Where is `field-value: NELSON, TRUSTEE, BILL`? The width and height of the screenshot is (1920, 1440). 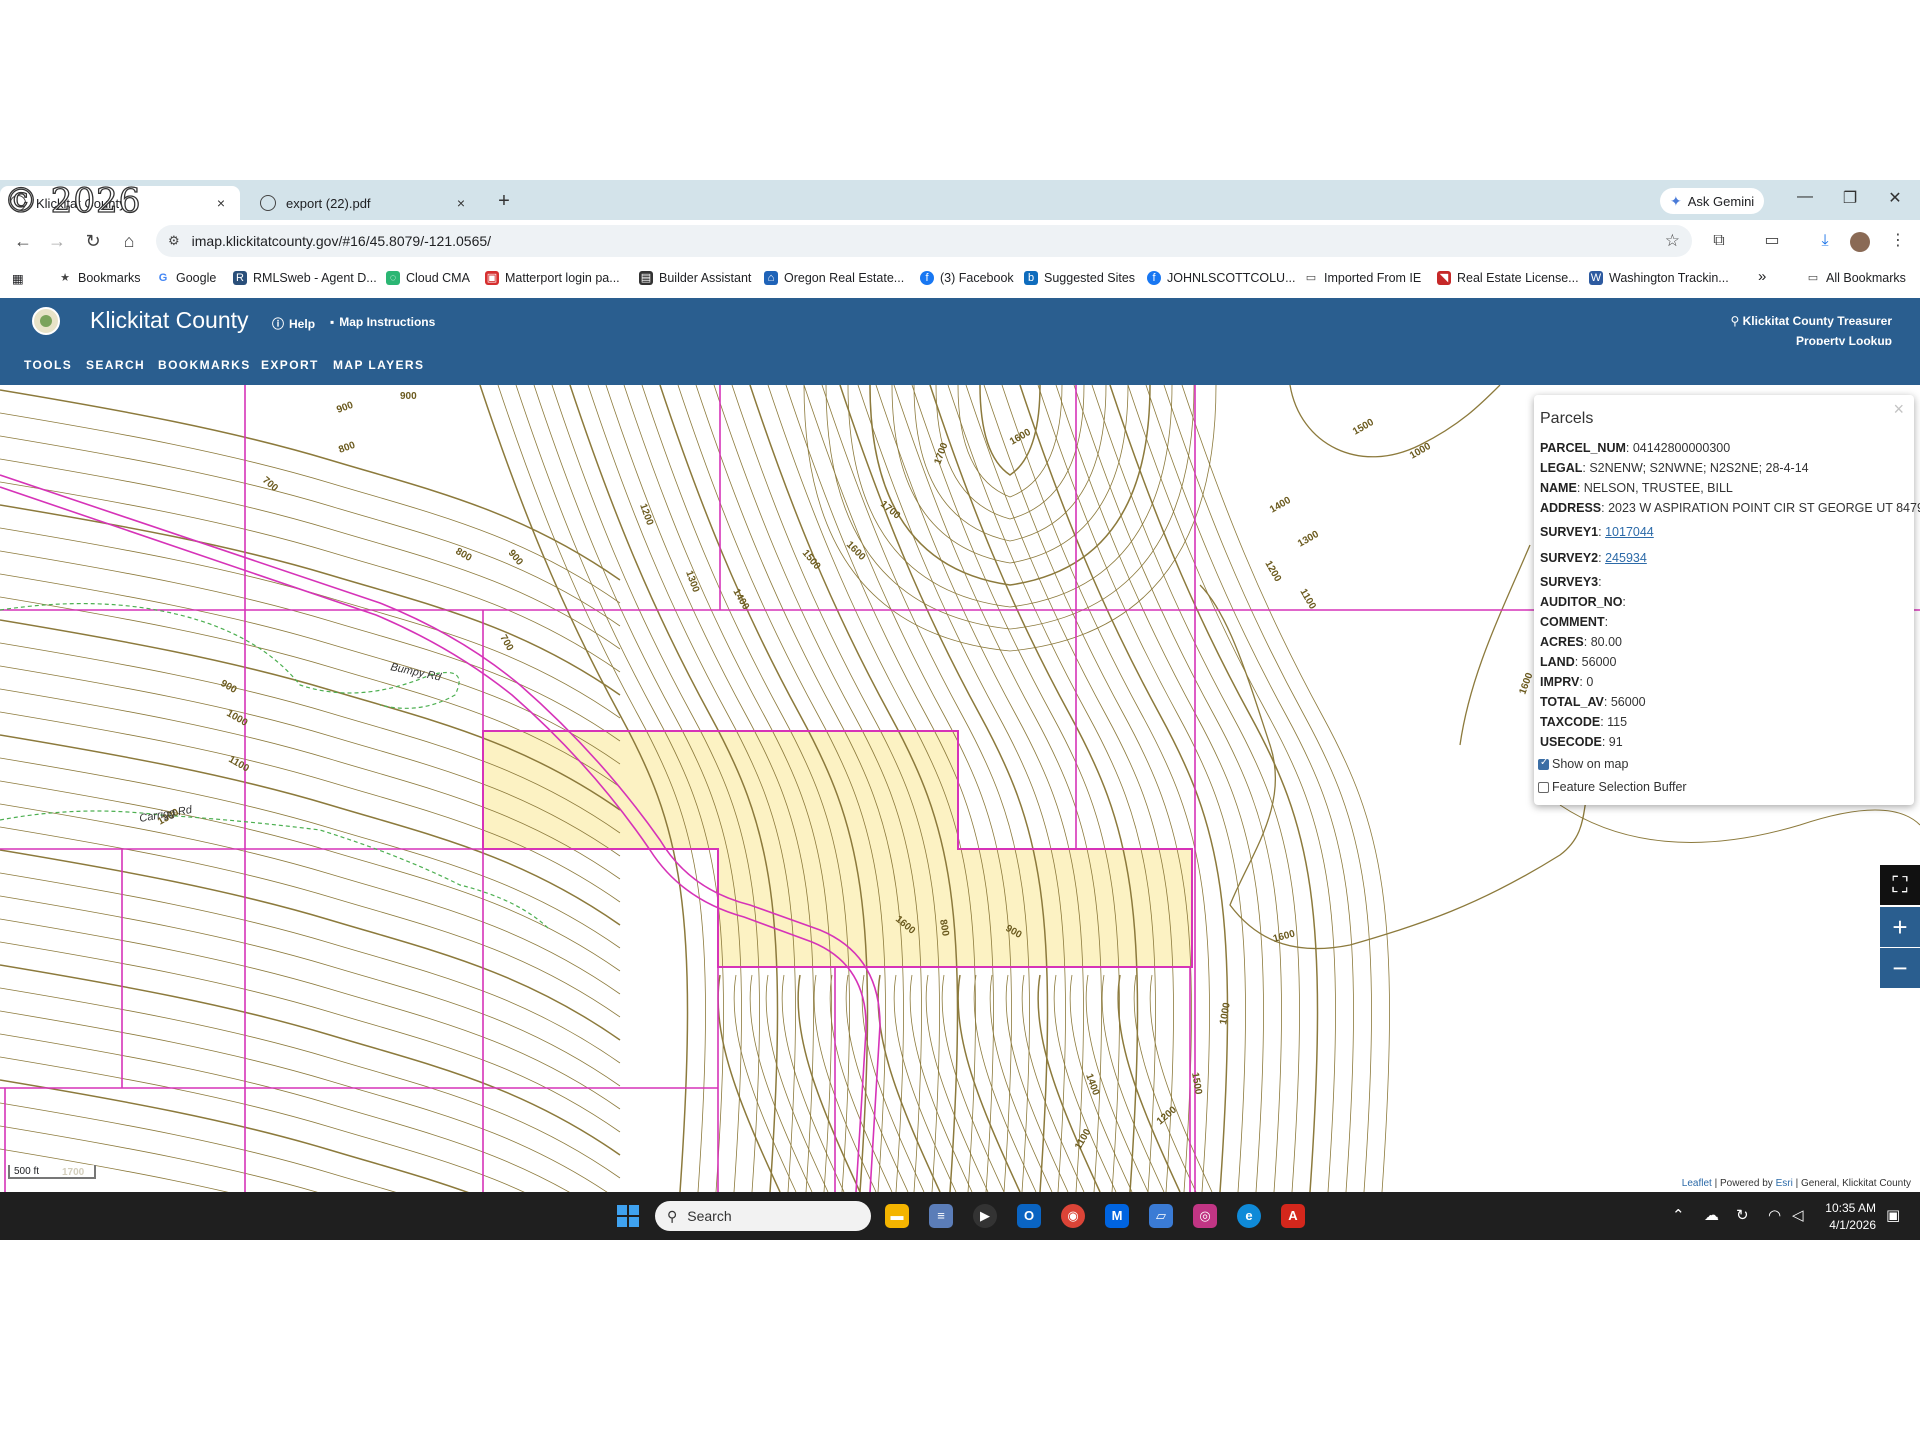 field-value: NELSON, TRUSTEE, BILL is located at coordinates (1658, 488).